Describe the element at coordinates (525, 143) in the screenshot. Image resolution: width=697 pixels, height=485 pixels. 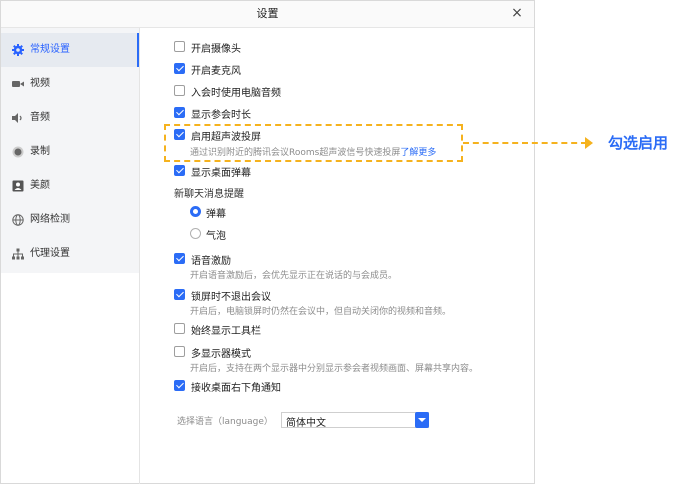
I see `annotation-arrow-line` at that location.